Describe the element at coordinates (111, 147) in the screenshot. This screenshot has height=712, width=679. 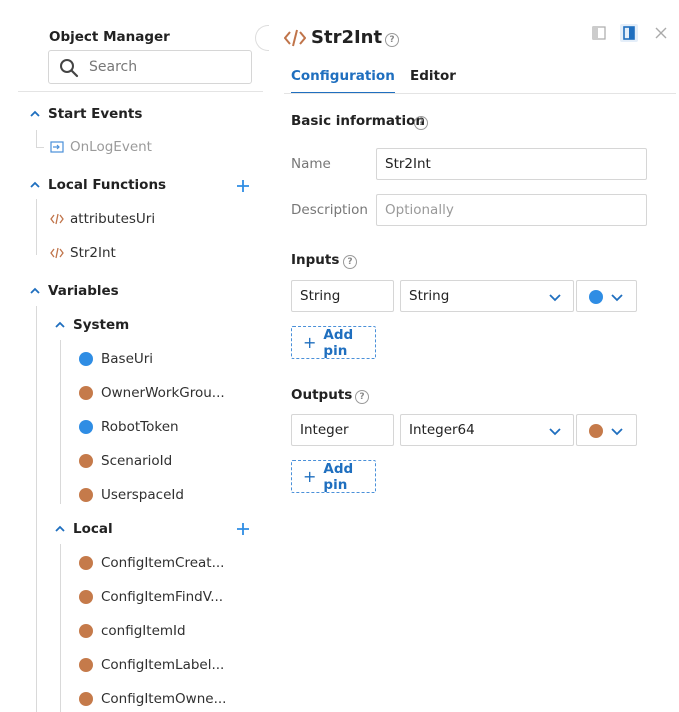
I see `item-label: OnLogEvent` at that location.